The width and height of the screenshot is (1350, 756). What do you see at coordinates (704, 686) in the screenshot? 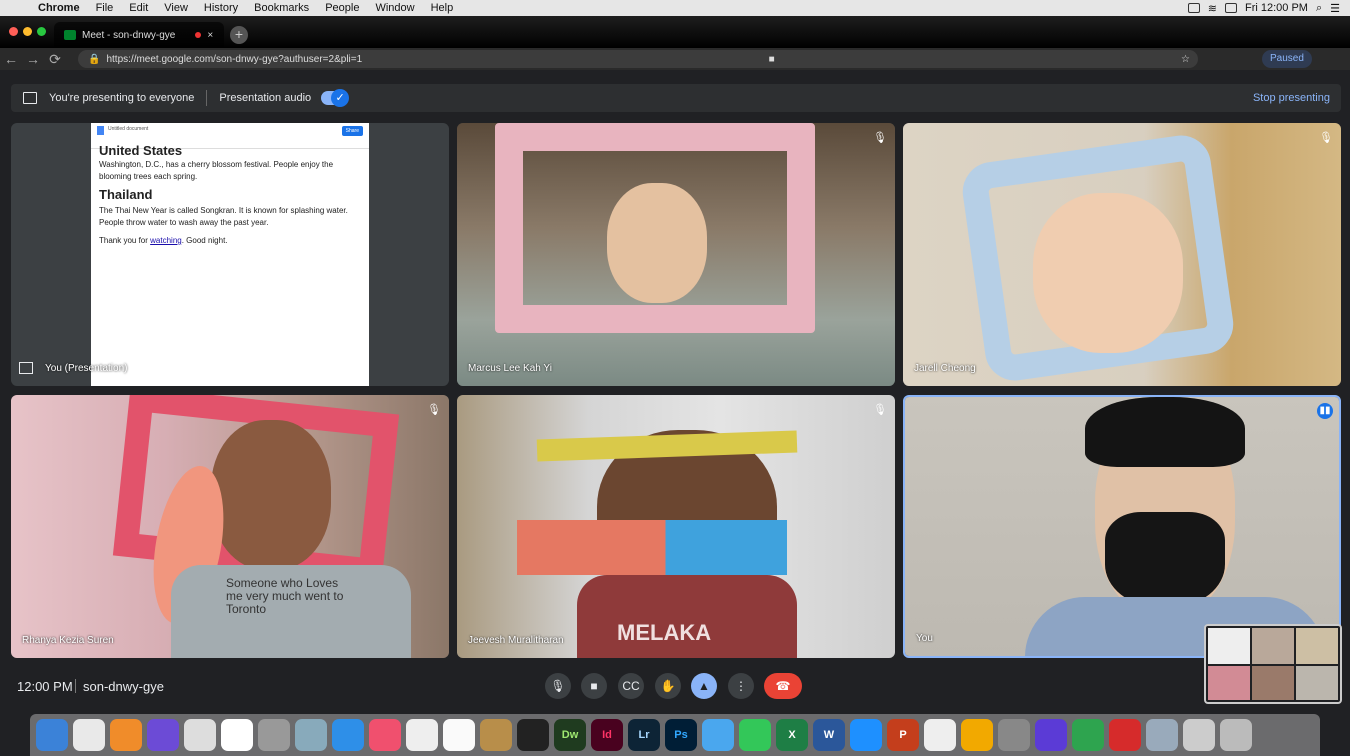
I see `present-now-button: ▲` at bounding box center [704, 686].